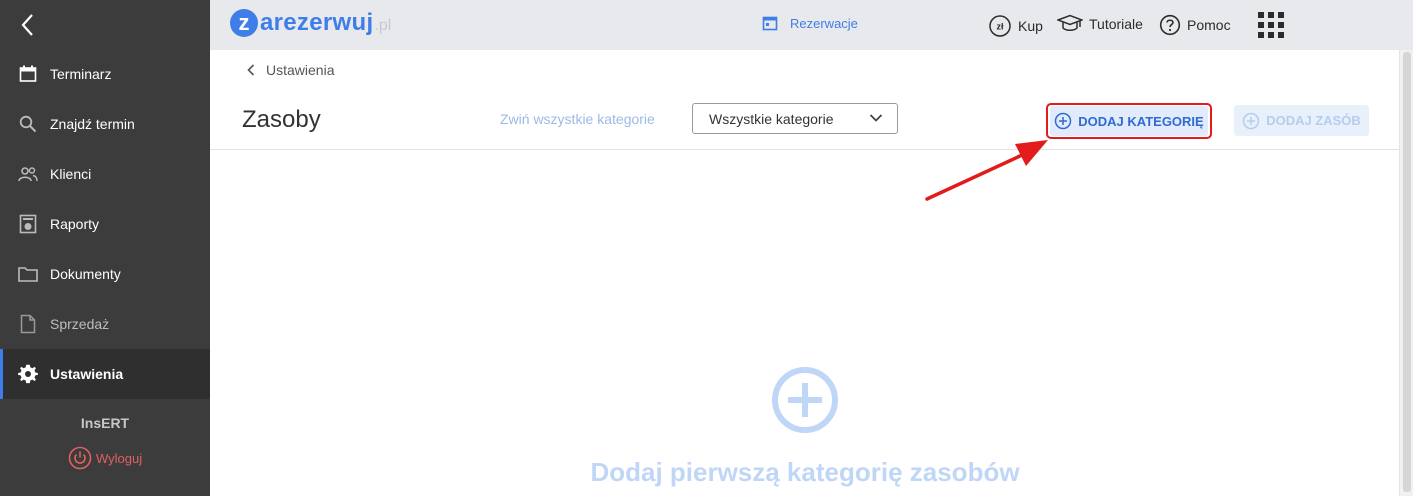  I want to click on graduation-cap-icon, so click(1070, 24).